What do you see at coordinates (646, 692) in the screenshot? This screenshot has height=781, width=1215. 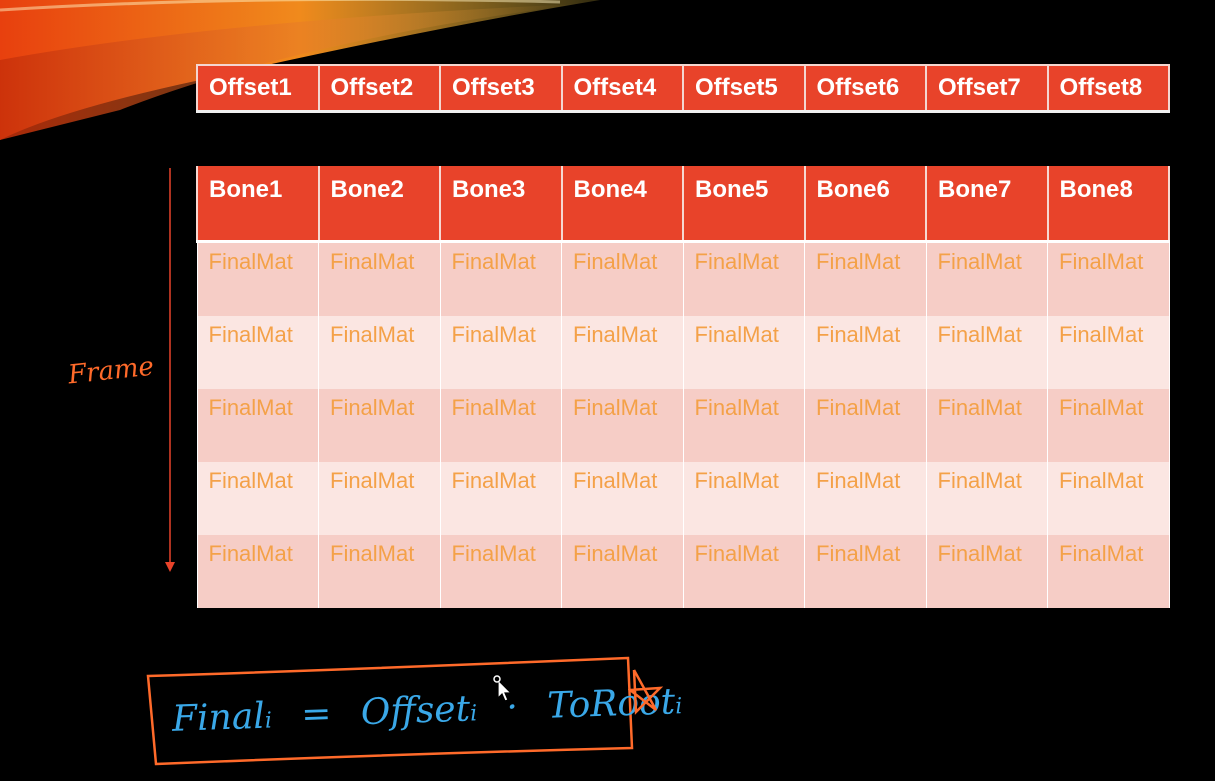 I see `star-icon` at bounding box center [646, 692].